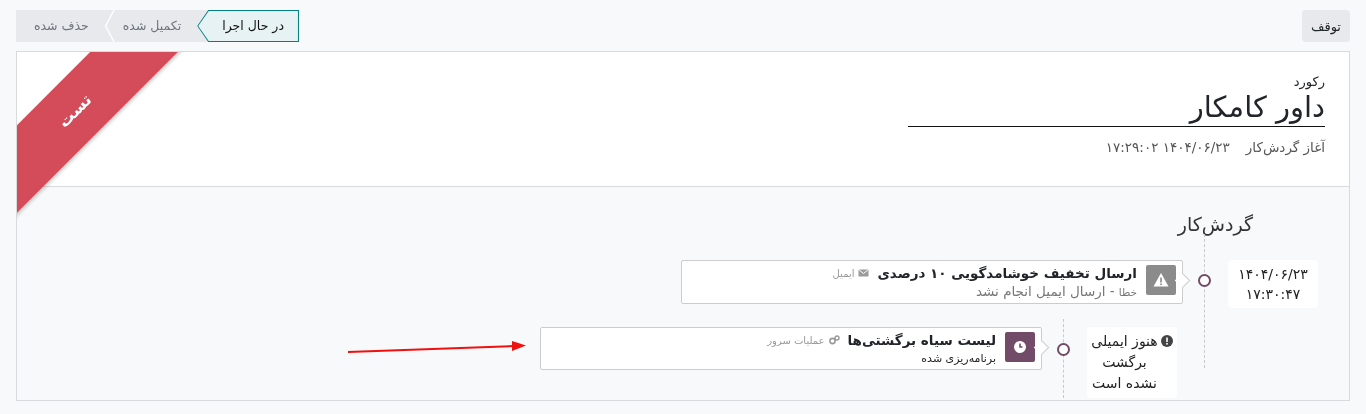 The image size is (1366, 414). What do you see at coordinates (1116, 108) in the screenshot?
I see `record-name: داور کامکار` at bounding box center [1116, 108].